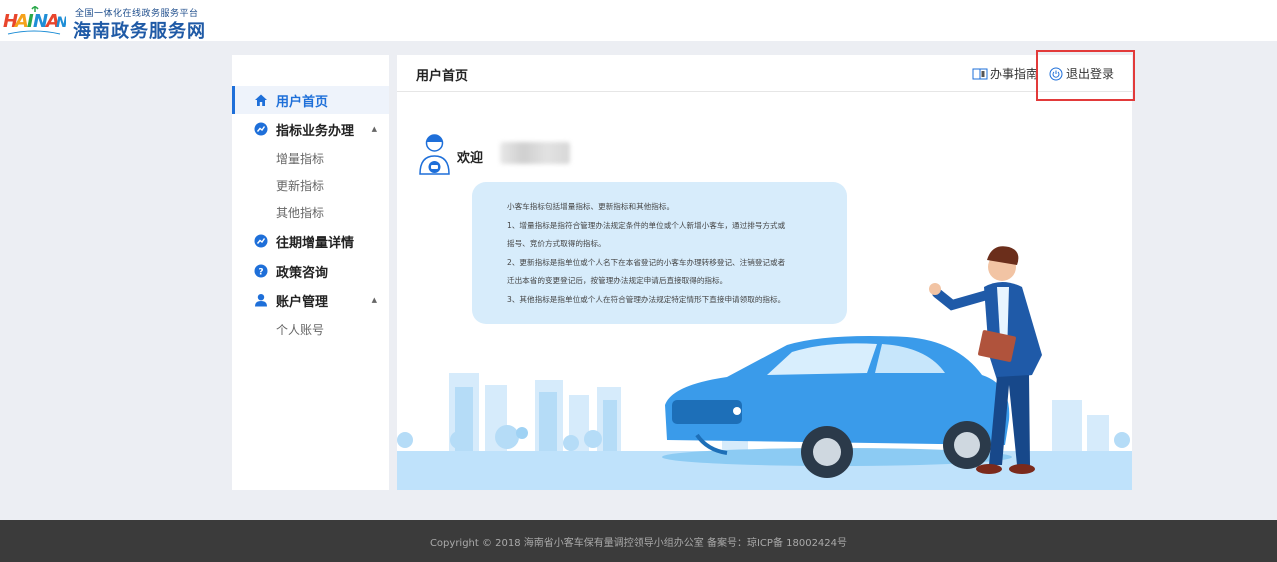  I want to click on sidebar-item-home: 用户首页, so click(310, 100).